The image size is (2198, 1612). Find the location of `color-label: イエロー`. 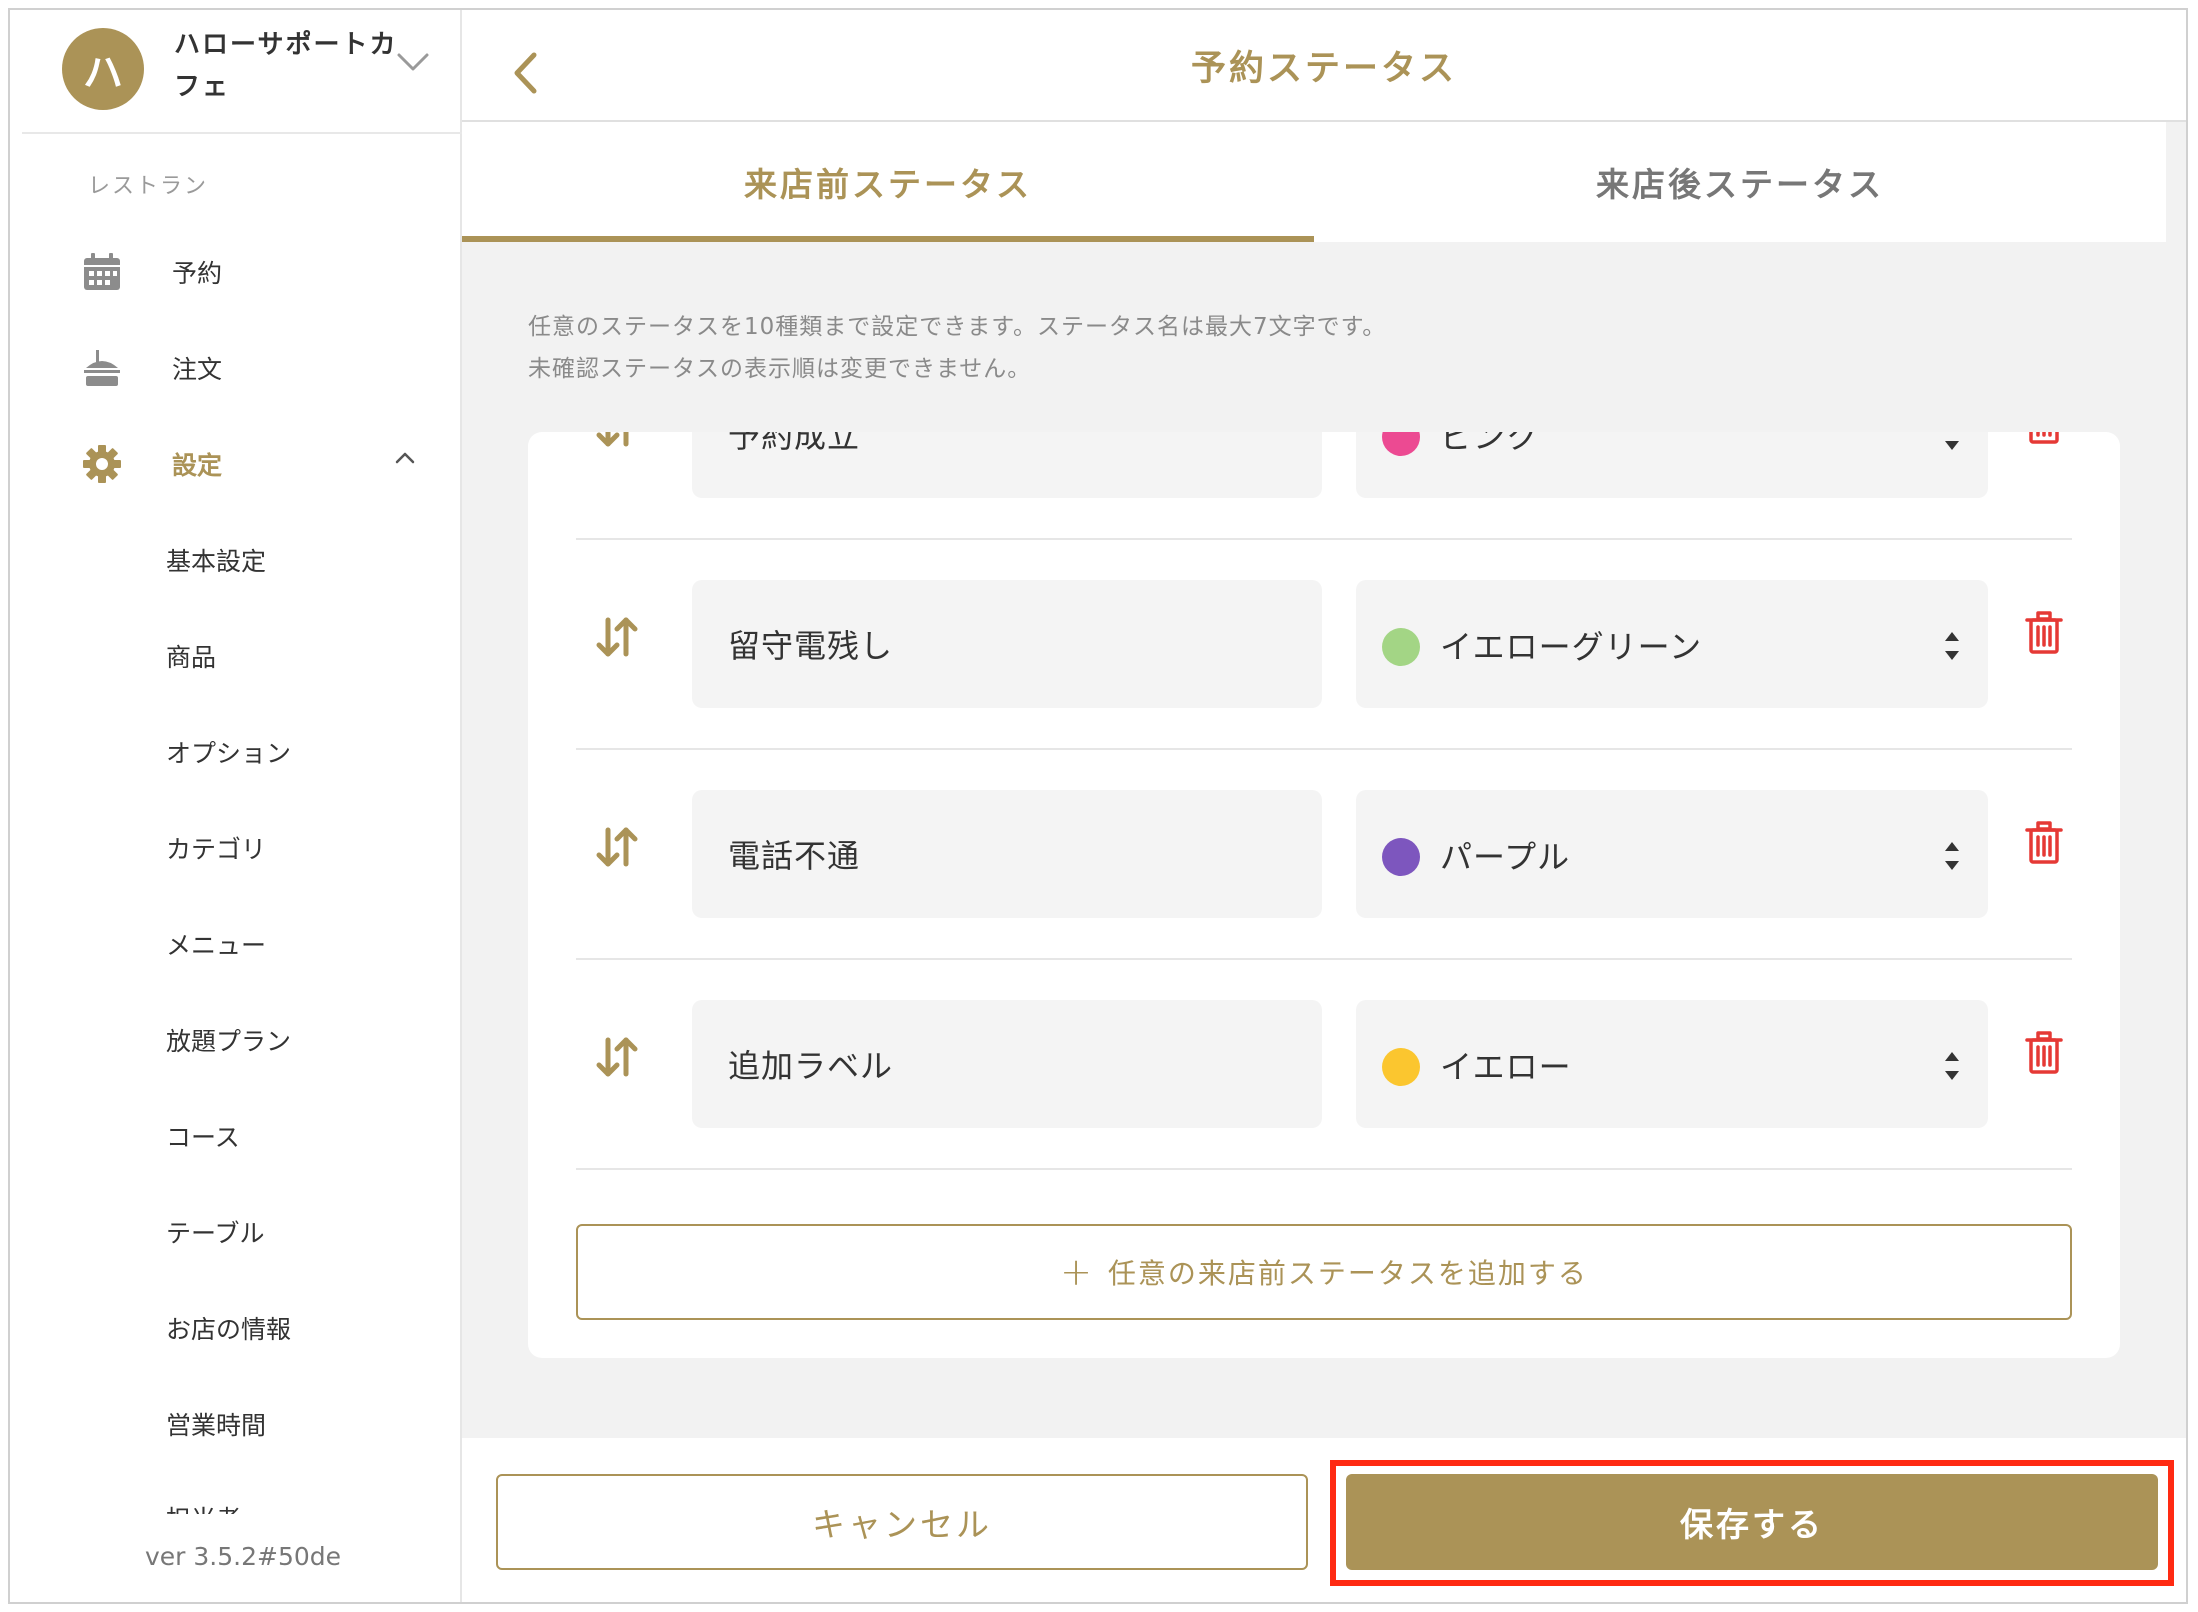

color-label: イエロー is located at coordinates (1506, 1067).